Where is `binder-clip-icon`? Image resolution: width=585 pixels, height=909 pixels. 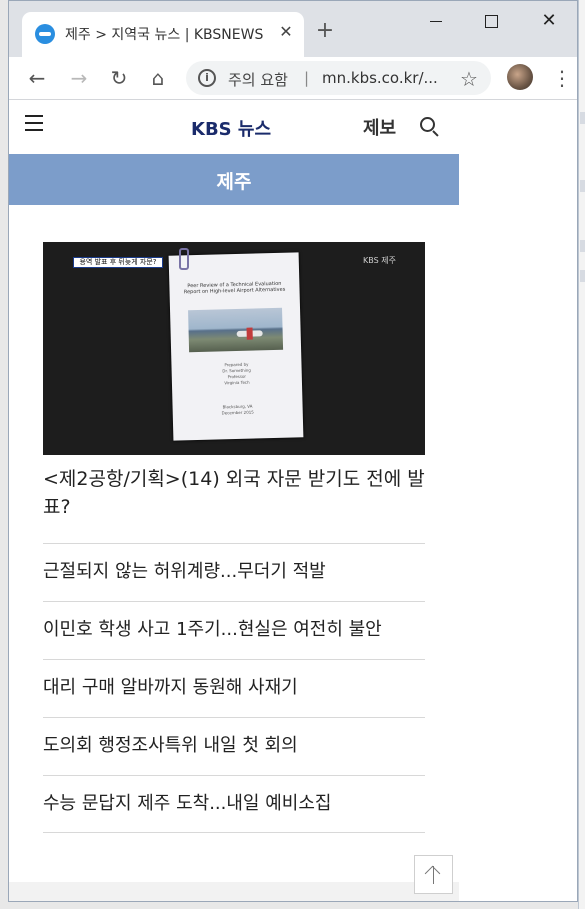
binder-clip-icon is located at coordinates (184, 259).